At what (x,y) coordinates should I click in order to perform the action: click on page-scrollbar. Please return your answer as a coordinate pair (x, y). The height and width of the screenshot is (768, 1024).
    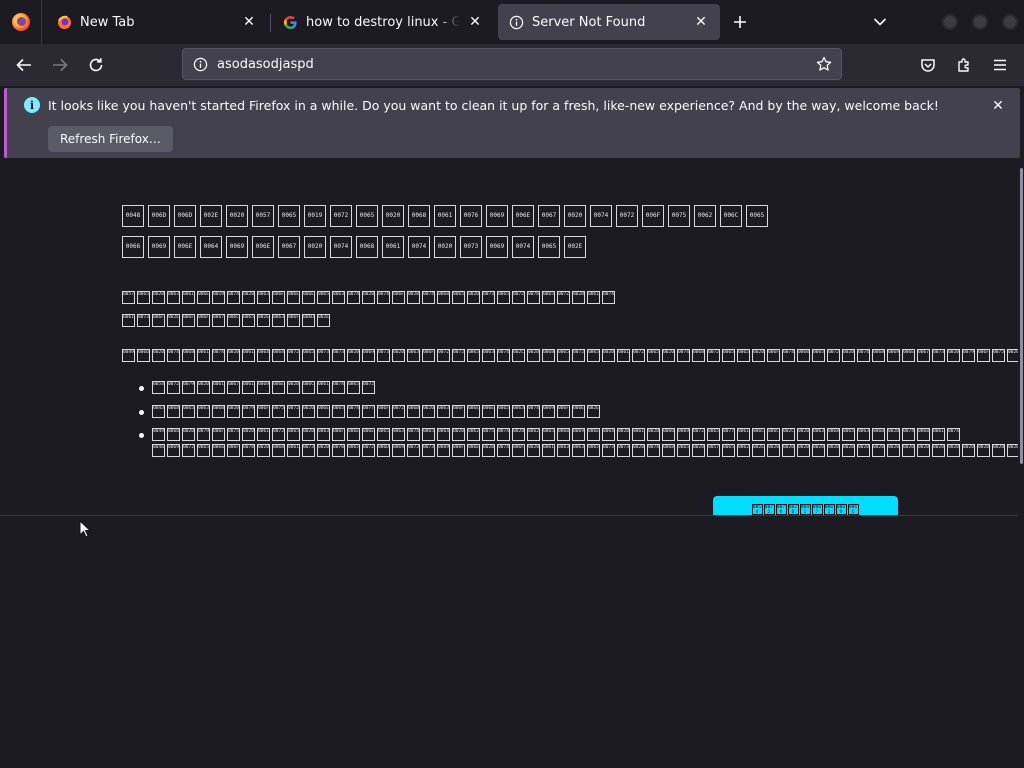
    Looking at the image, I should click on (1021, 316).